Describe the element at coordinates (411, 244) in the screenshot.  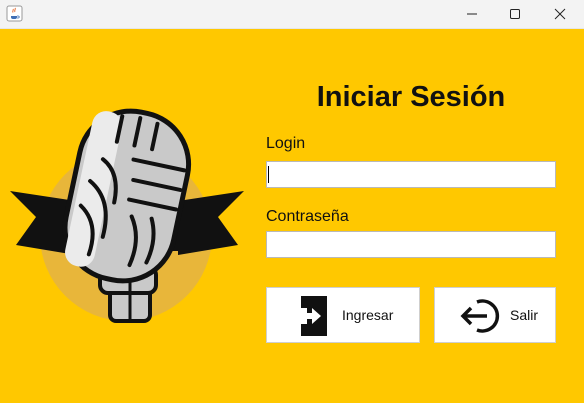
I see `password-input` at that location.